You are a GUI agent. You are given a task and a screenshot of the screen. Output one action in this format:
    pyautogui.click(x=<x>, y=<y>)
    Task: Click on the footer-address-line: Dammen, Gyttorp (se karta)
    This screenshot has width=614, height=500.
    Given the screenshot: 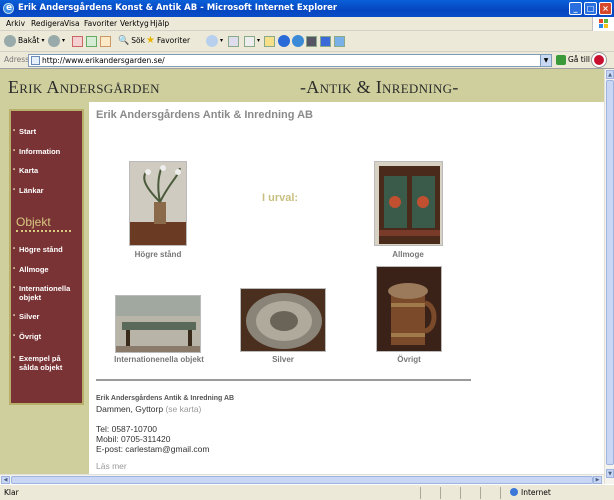 What is the action you would take?
    pyautogui.click(x=165, y=409)
    